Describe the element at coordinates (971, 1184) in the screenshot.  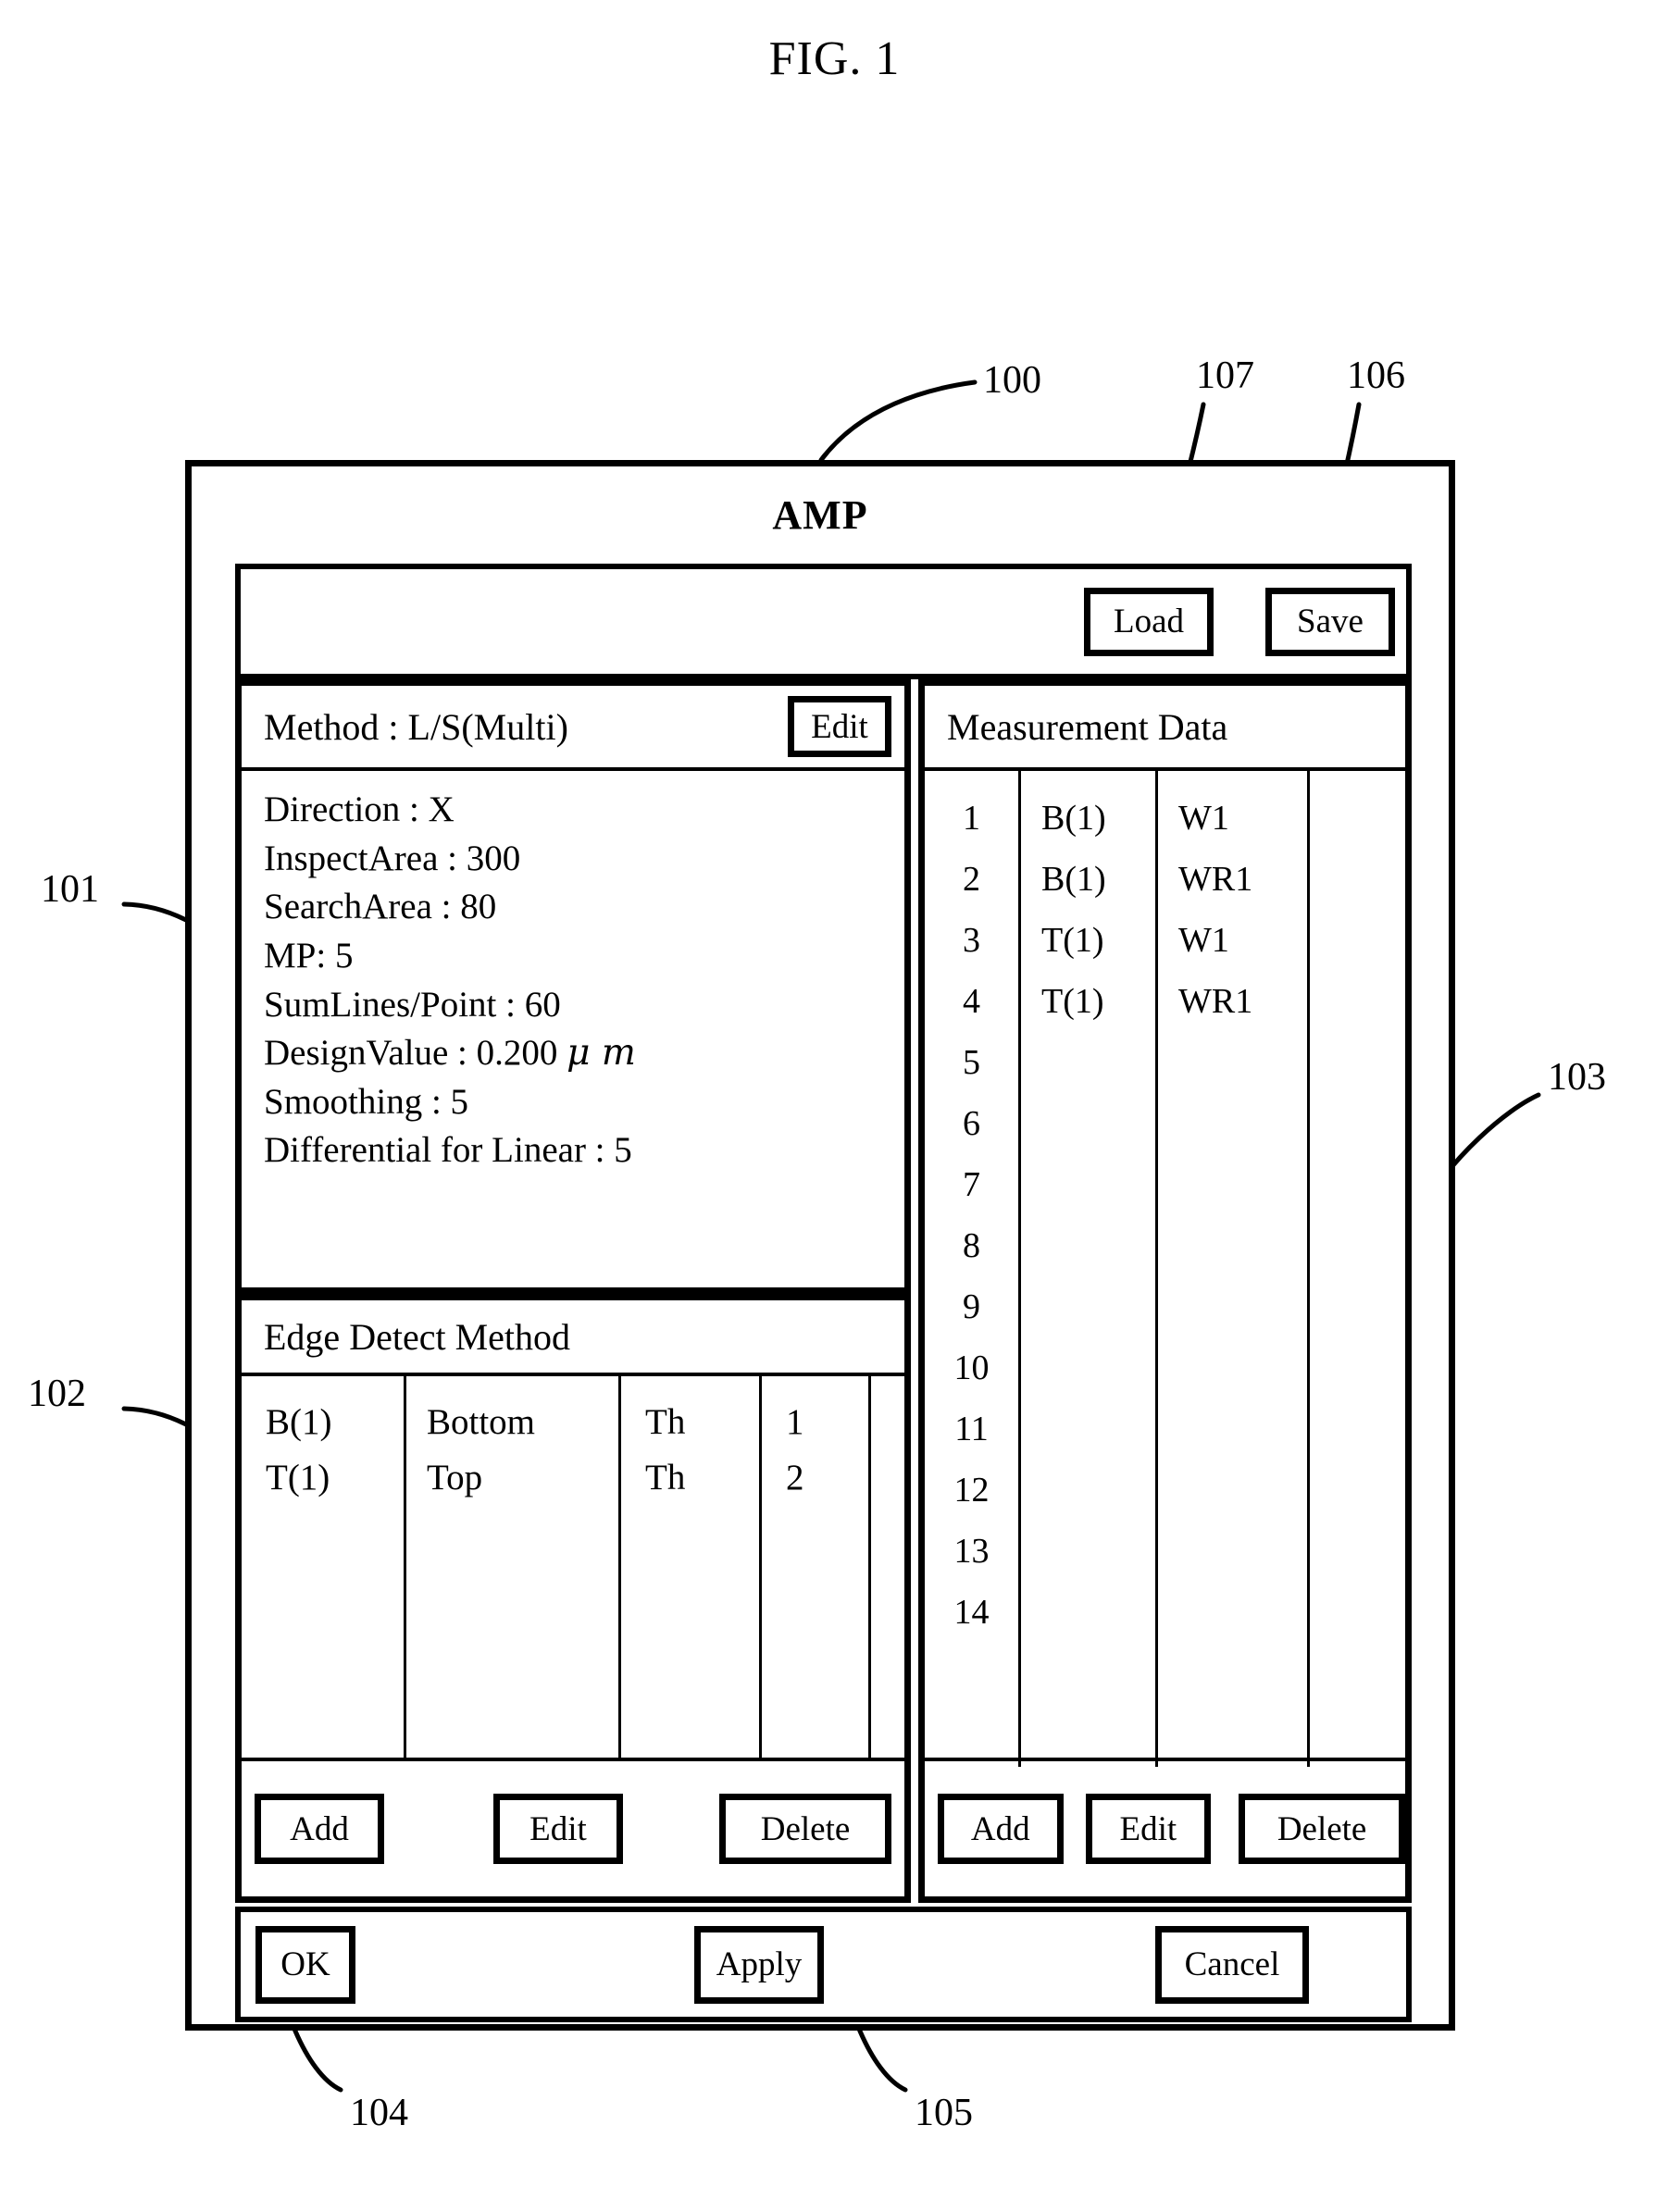
I see `measurement-index-cell: 7` at that location.